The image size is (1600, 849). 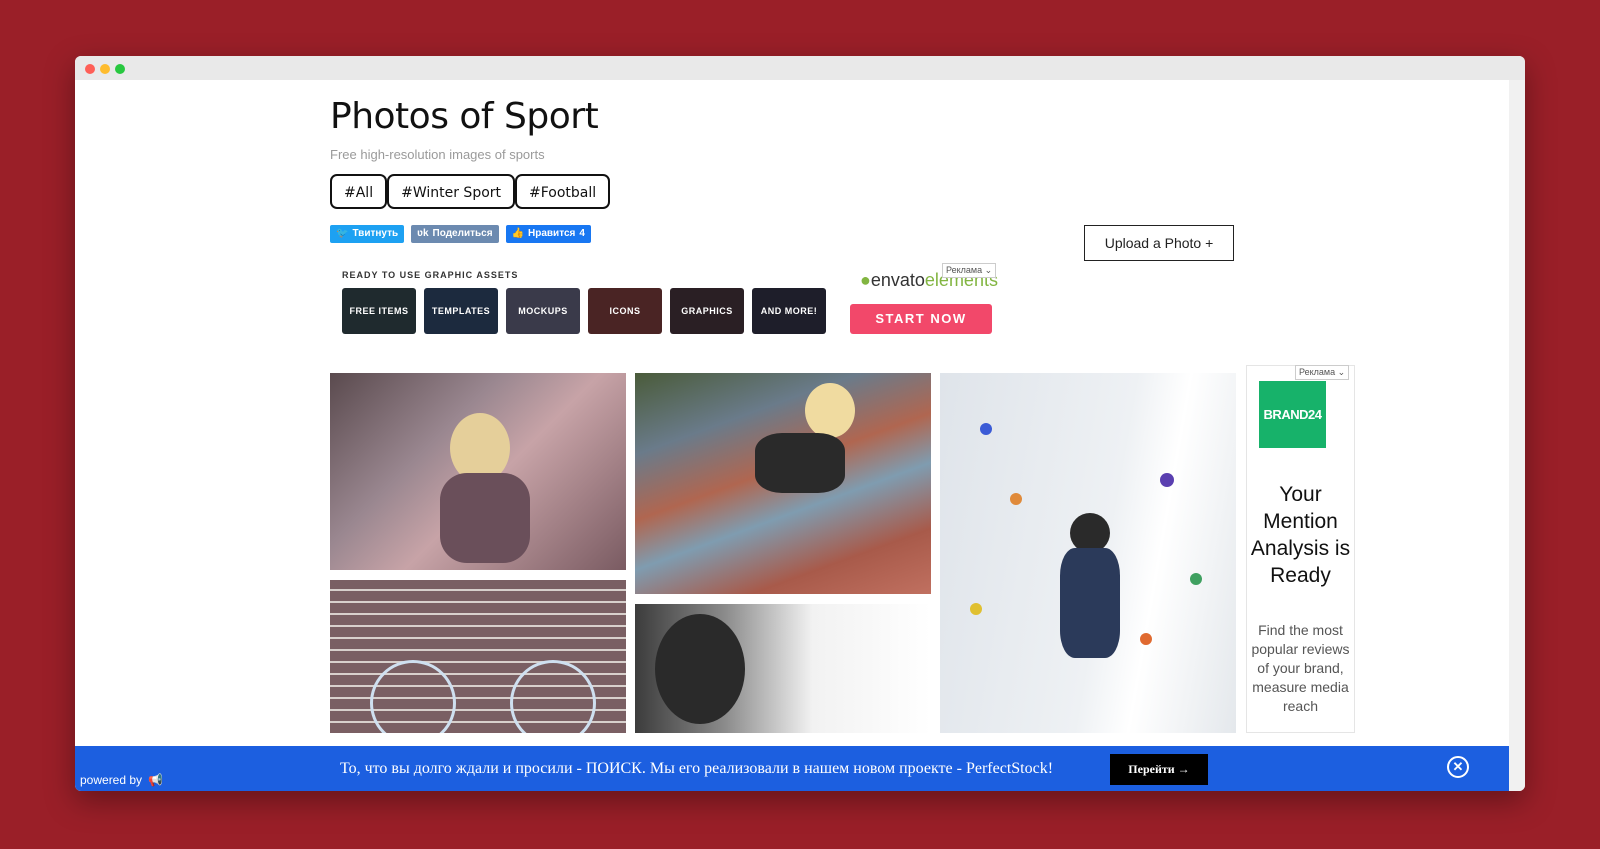 What do you see at coordinates (543, 311) in the screenshot?
I see `envato-tile-mockups: MOCKUPS` at bounding box center [543, 311].